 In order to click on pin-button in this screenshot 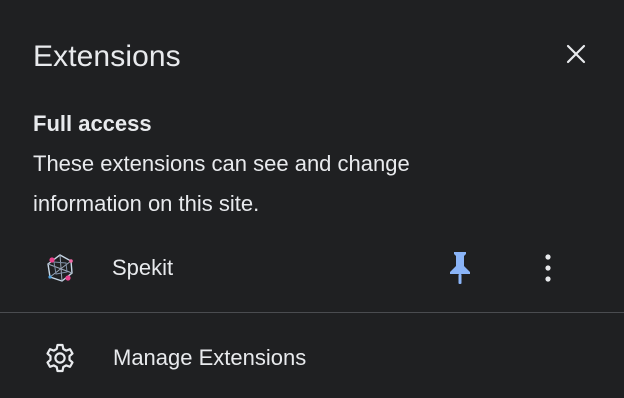, I will do `click(460, 268)`.